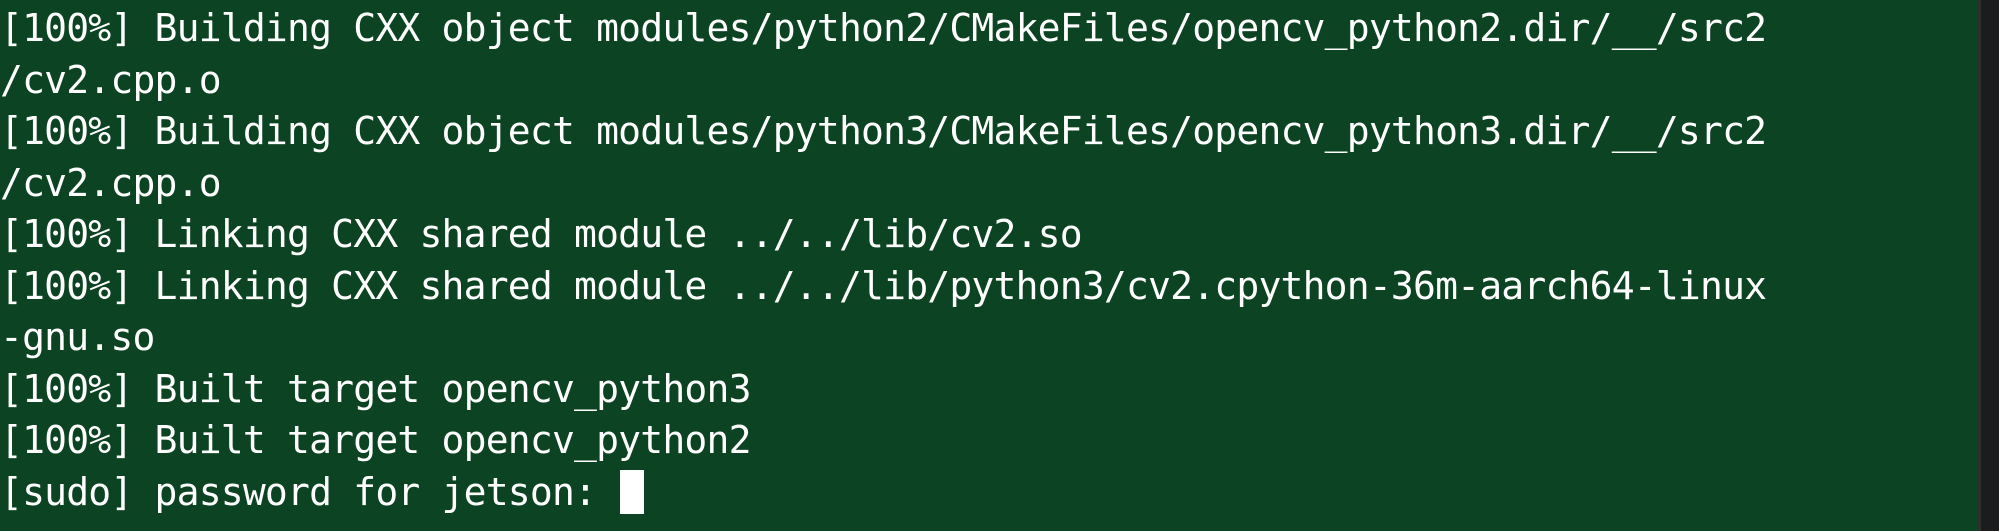  I want to click on text-cursor, so click(632, 492).